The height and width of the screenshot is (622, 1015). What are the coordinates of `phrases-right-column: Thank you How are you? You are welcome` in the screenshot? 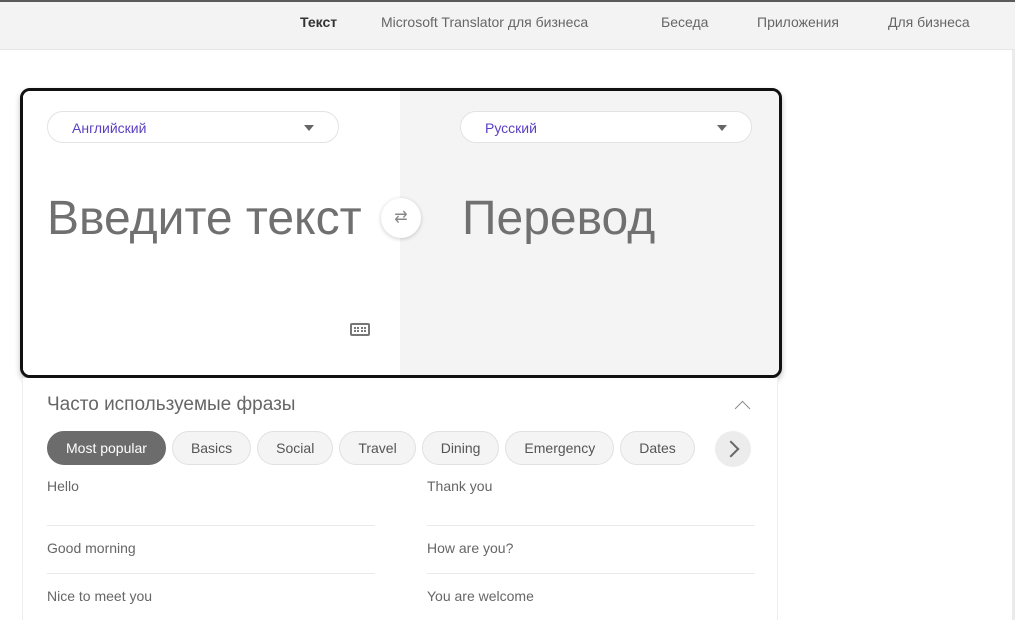 It's located at (591, 550).